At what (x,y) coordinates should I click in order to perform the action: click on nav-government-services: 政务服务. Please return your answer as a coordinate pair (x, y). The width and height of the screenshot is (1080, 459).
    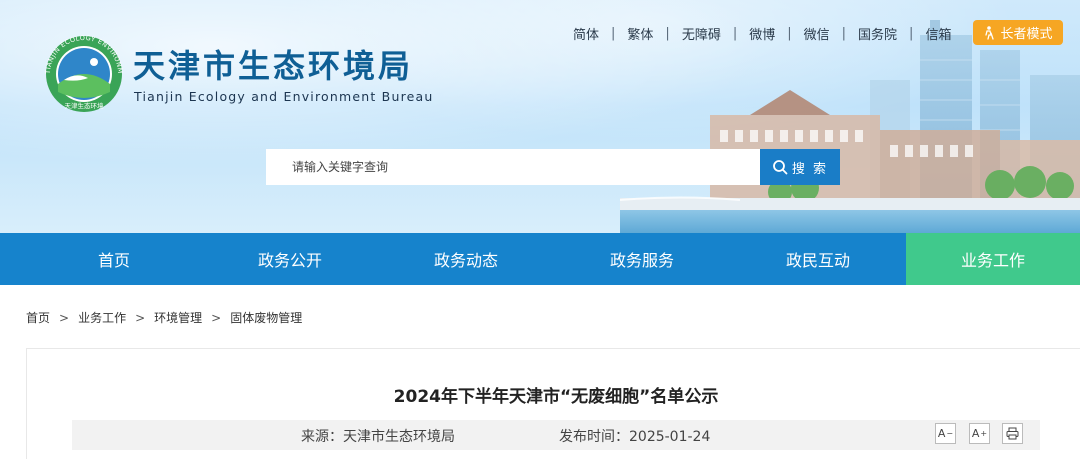
    Looking at the image, I should click on (642, 259).